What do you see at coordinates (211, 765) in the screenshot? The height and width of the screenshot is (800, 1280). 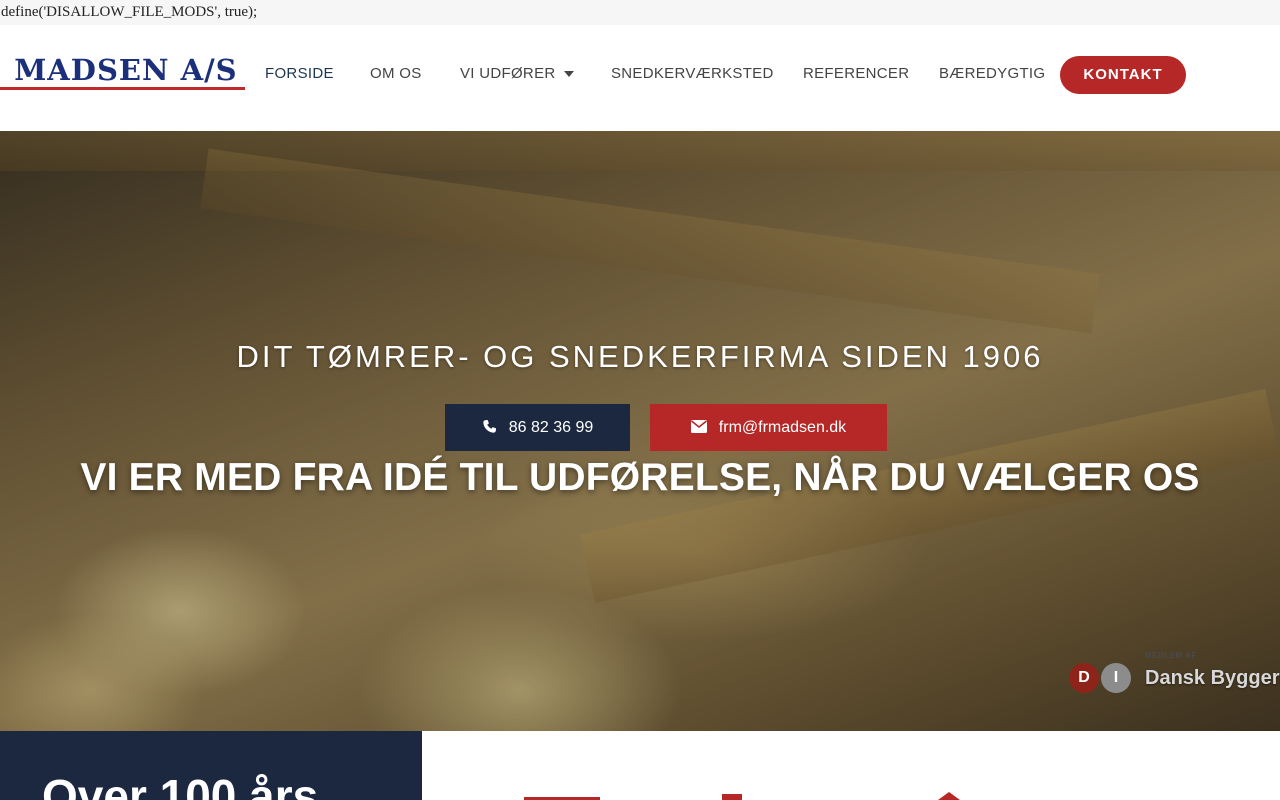 I see `intro-panel: Over 100 års` at bounding box center [211, 765].